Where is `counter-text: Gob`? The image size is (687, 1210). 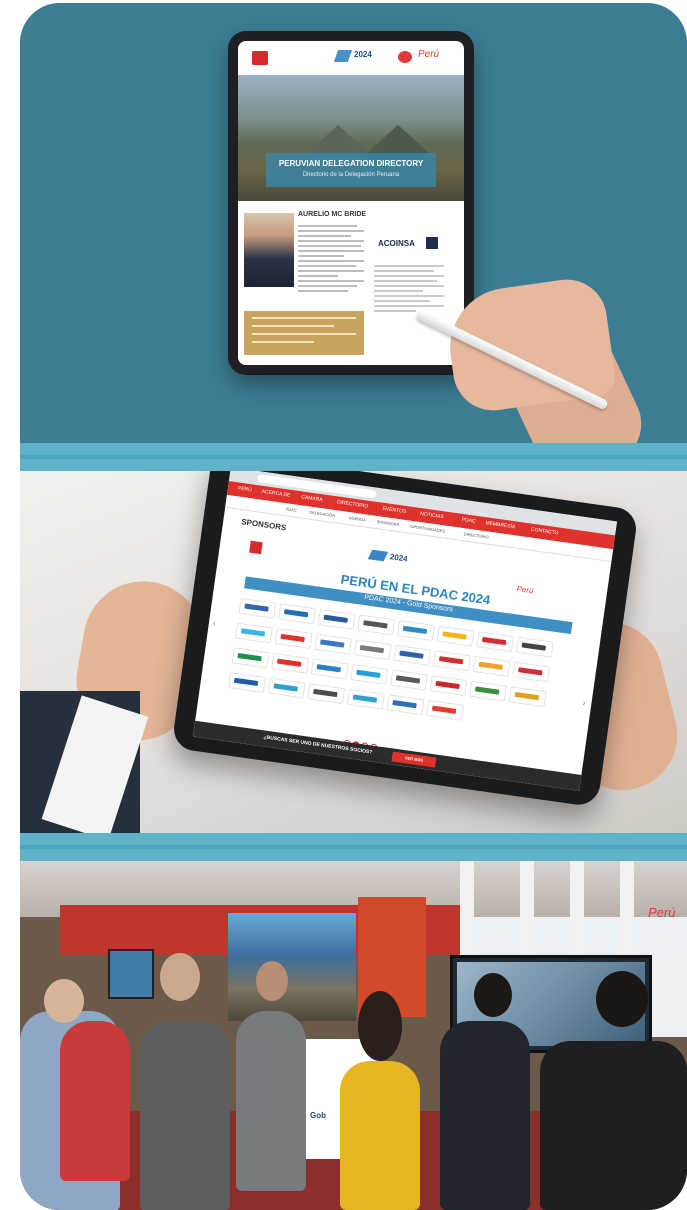 counter-text: Gob is located at coordinates (318, 1115).